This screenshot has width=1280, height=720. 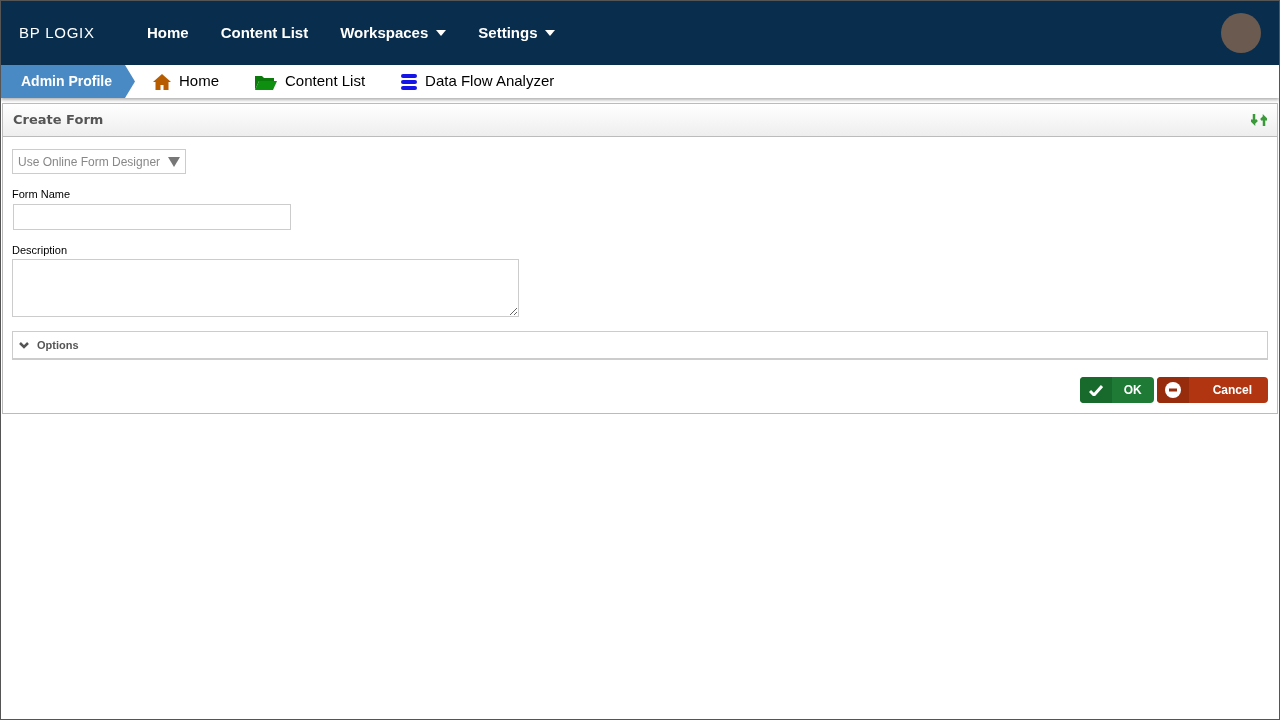 I want to click on field-label: Form Name, so click(x=42, y=194).